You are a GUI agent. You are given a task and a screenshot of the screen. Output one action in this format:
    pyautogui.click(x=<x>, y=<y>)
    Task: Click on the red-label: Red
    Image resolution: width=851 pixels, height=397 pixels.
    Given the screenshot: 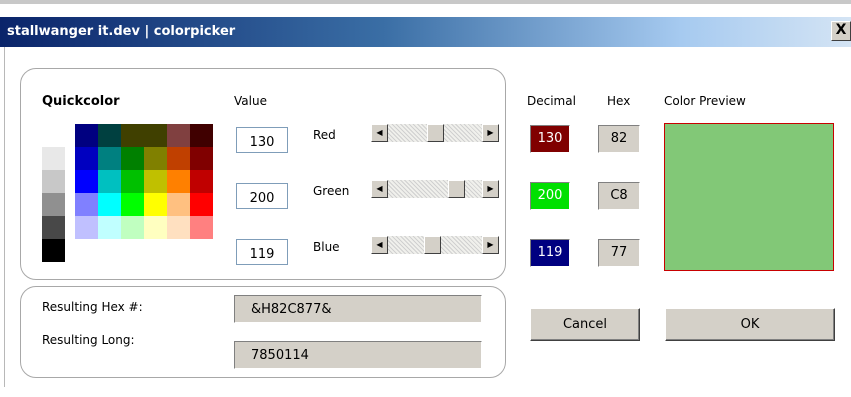 What is the action you would take?
    pyautogui.click(x=324, y=135)
    